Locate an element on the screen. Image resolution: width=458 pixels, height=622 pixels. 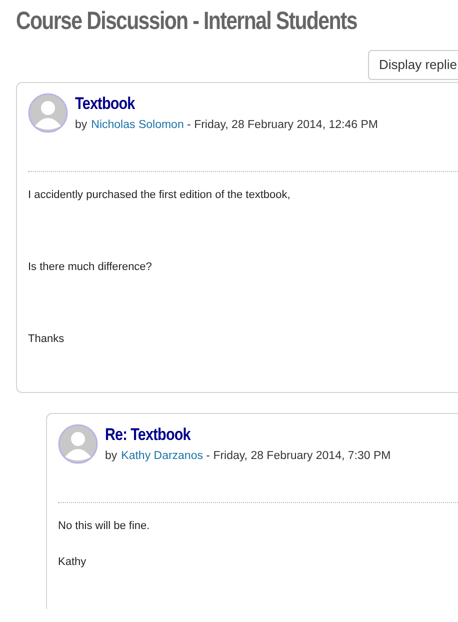
post-date: - Friday, 28 February 2014, 12:46 PM is located at coordinates (282, 125).